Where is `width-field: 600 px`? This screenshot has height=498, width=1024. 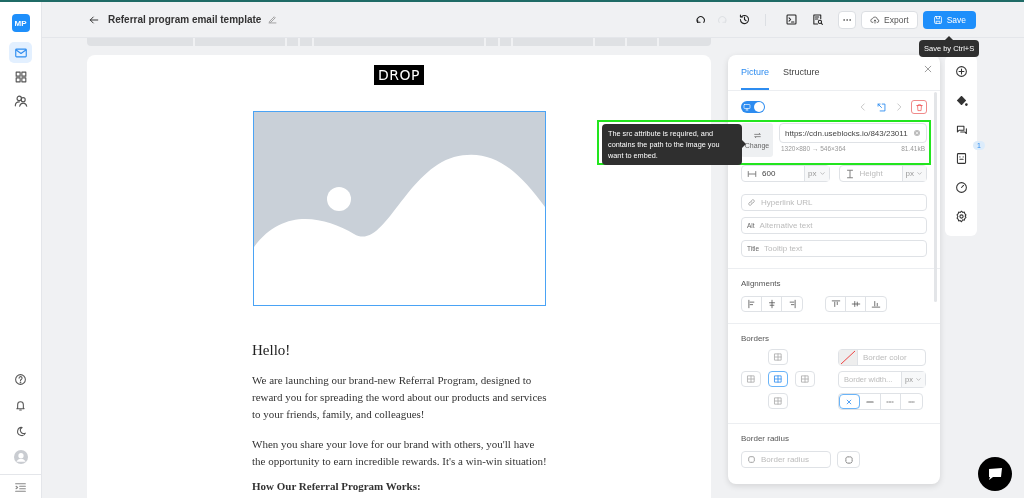 width-field: 600 px is located at coordinates (785, 173).